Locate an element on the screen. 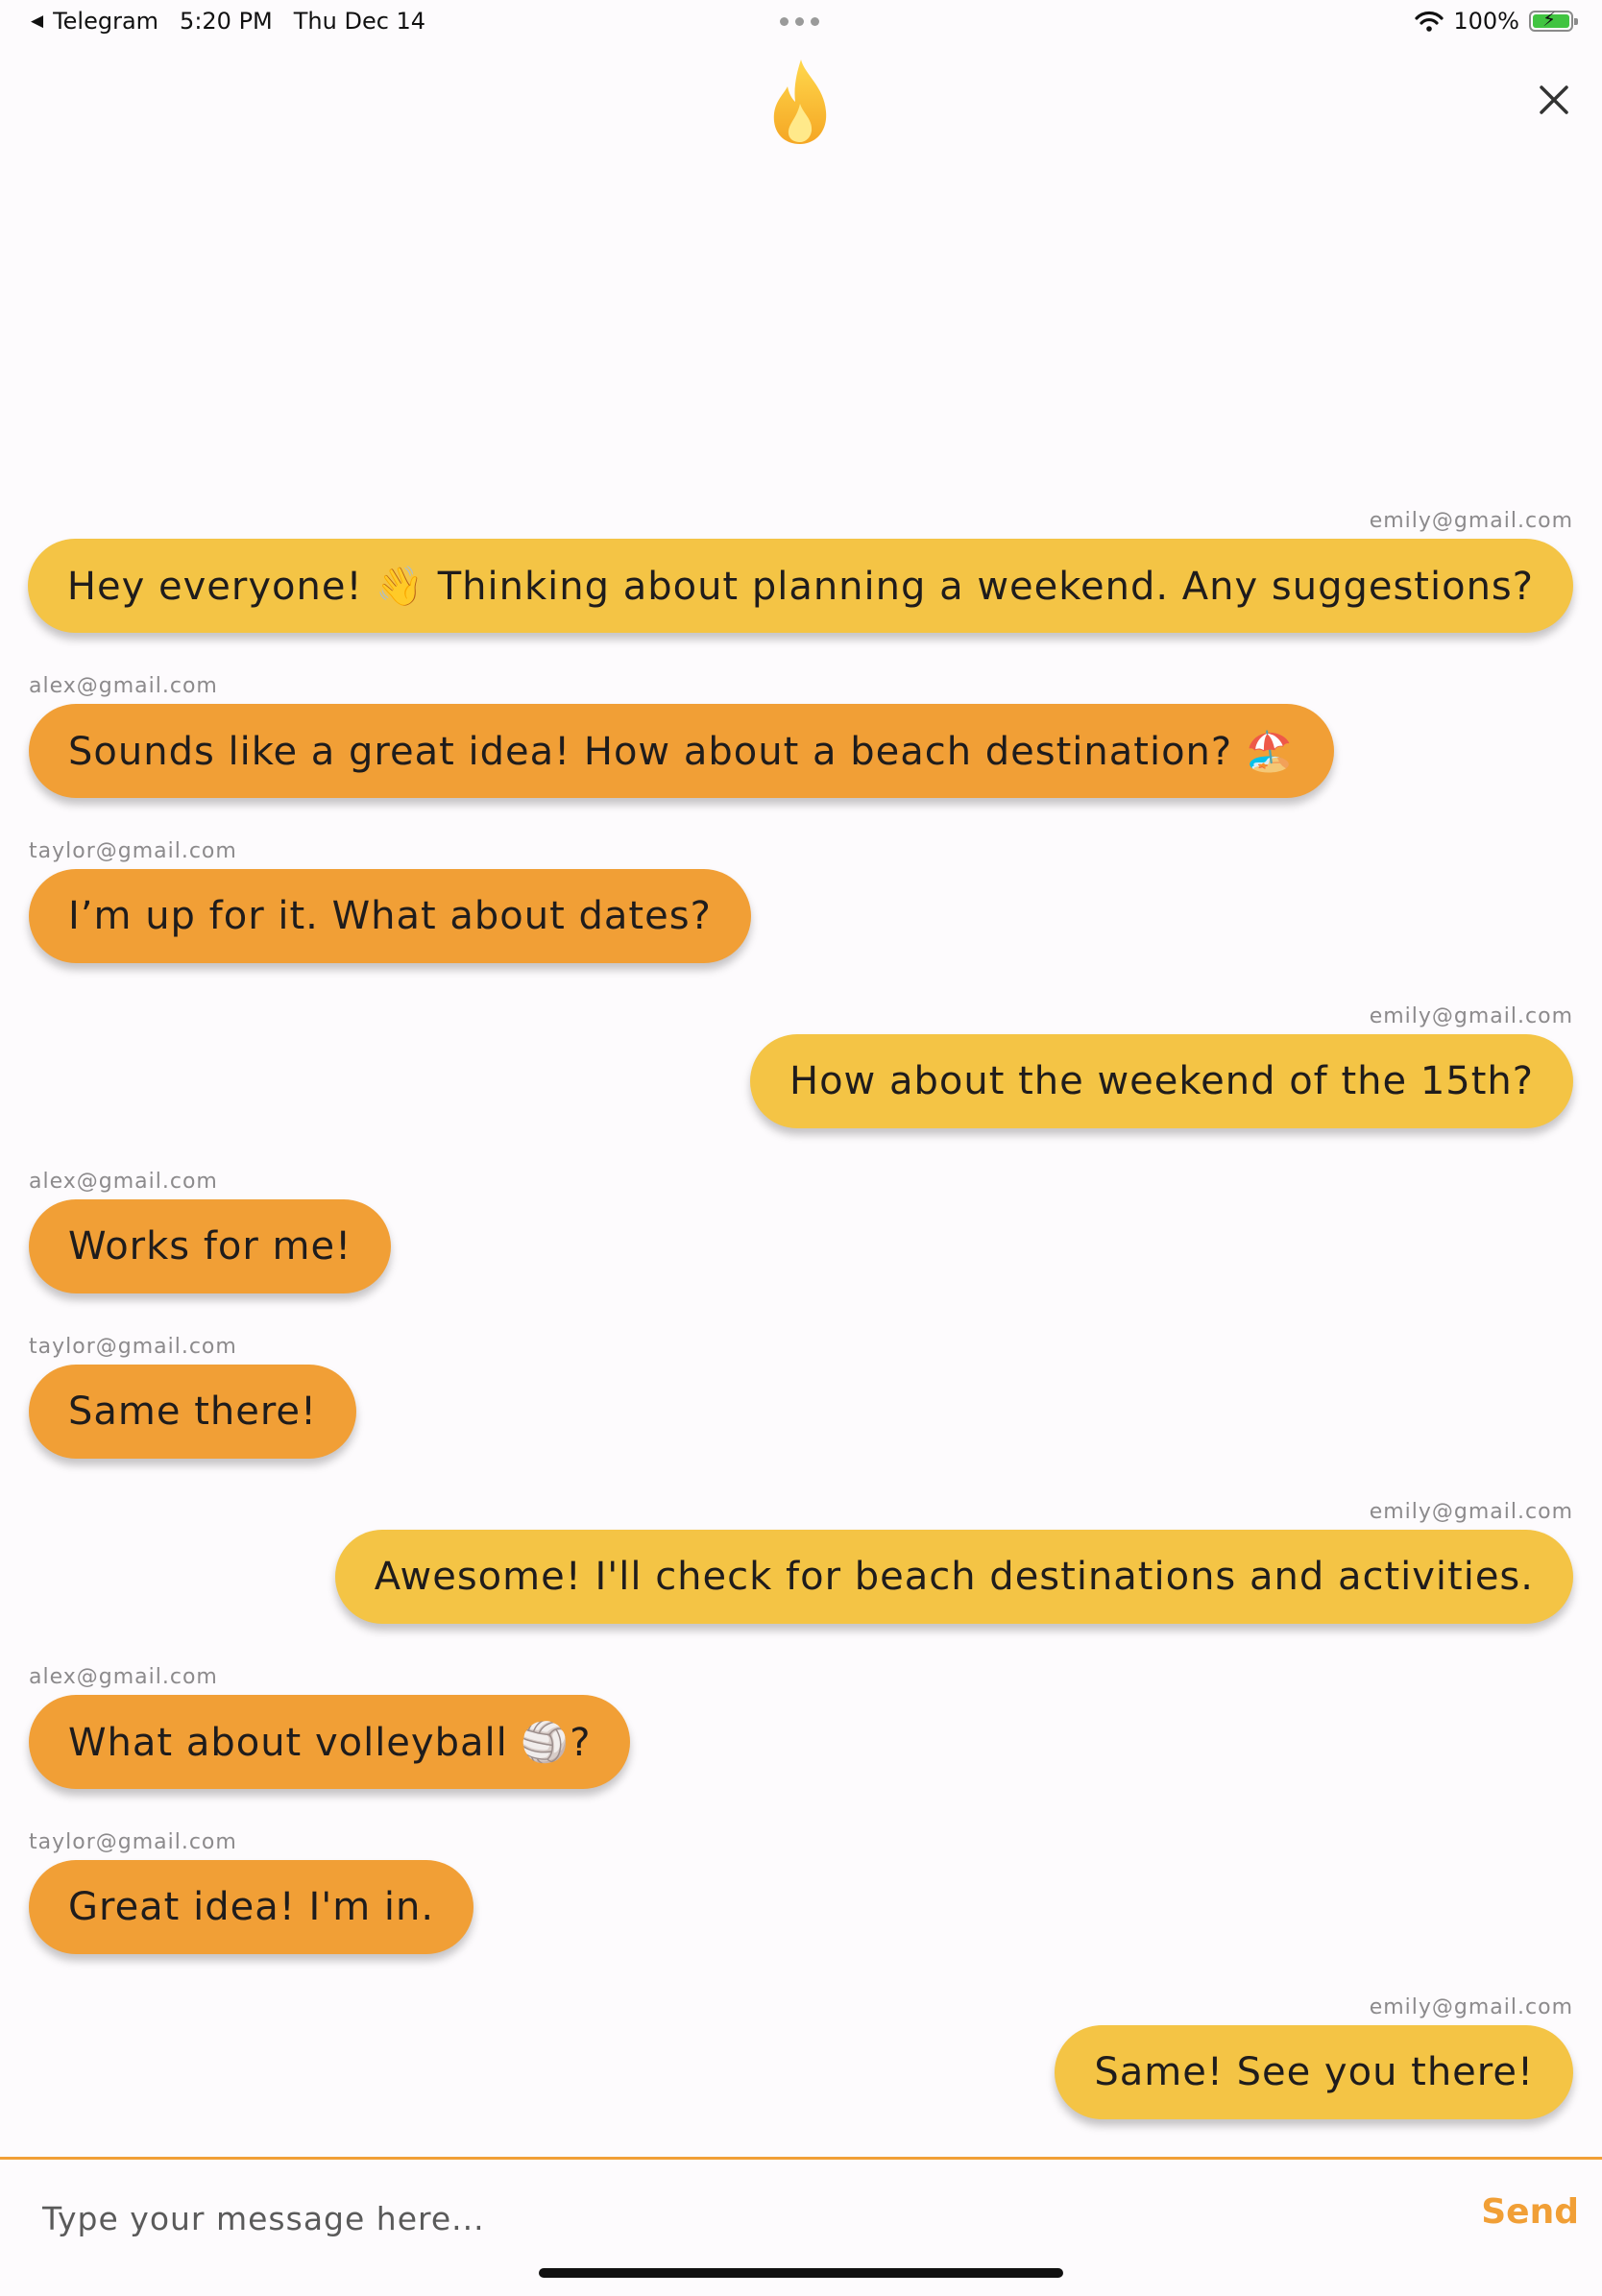 This screenshot has height=2296, width=1602. battery-icon: ⚡ is located at coordinates (1554, 21).